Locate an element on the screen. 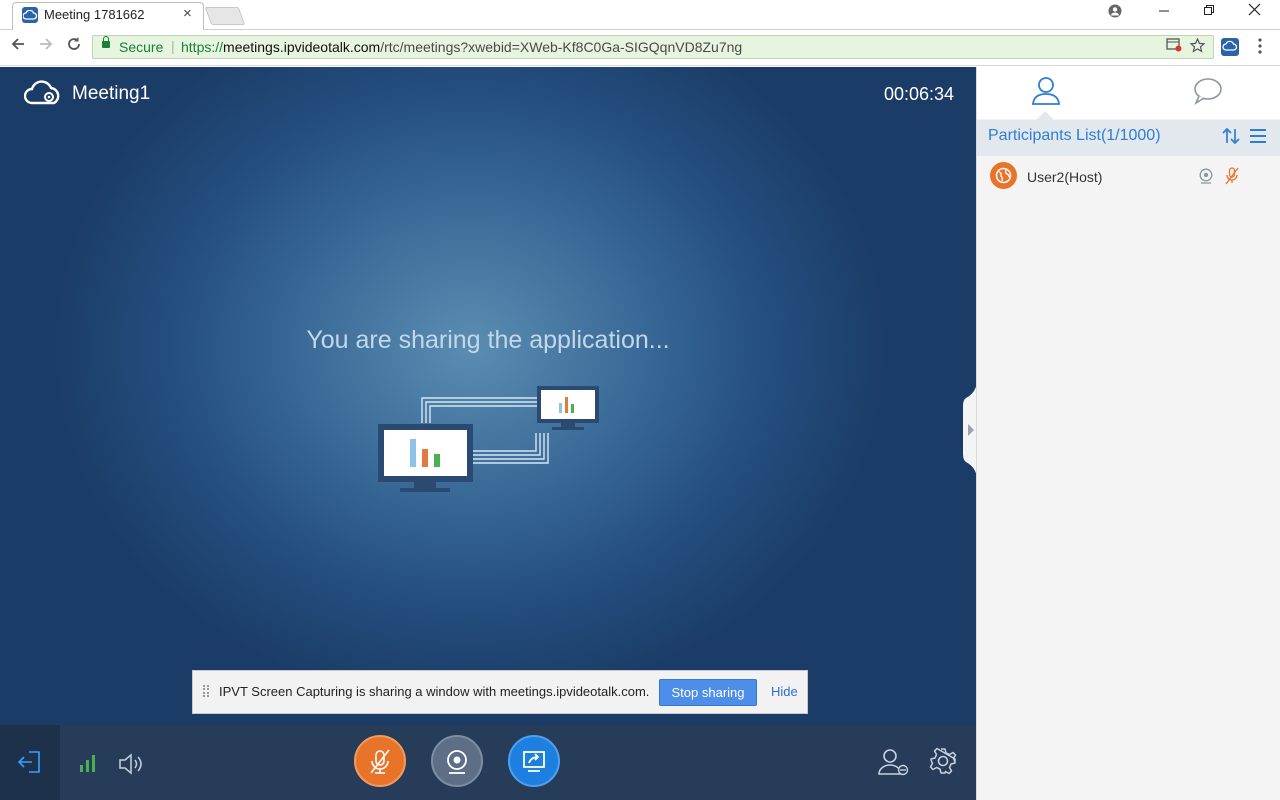  new-tab-button is located at coordinates (225, 16).